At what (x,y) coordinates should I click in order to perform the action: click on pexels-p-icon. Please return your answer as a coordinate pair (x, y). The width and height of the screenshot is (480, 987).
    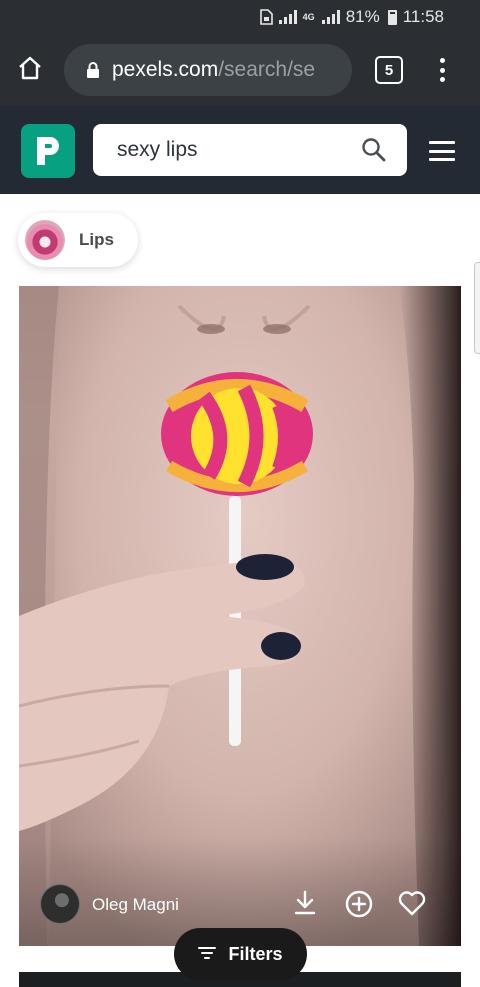
    Looking at the image, I should click on (48, 151).